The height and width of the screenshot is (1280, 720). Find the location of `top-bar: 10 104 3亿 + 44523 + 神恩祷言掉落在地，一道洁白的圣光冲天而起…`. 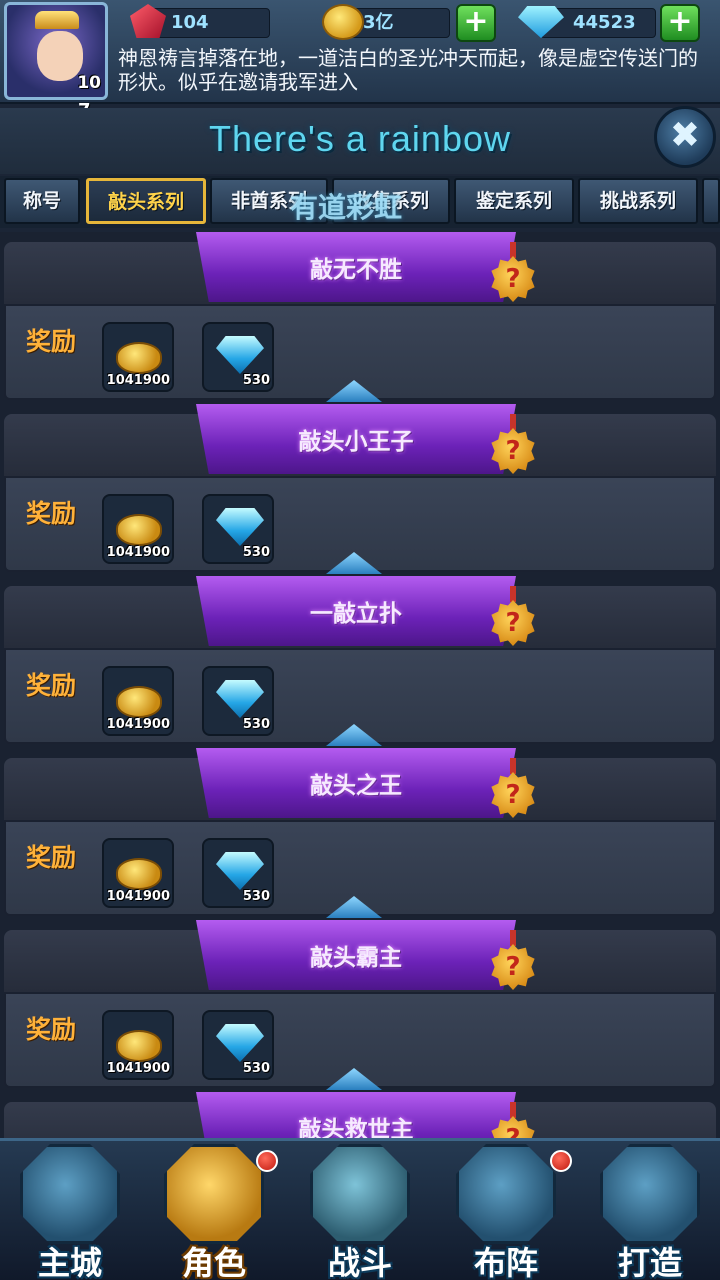

top-bar: 10 104 3亿 + 44523 + 神恩祷言掉落在地，一道洁白的圣光冲天而起… is located at coordinates (360, 52).